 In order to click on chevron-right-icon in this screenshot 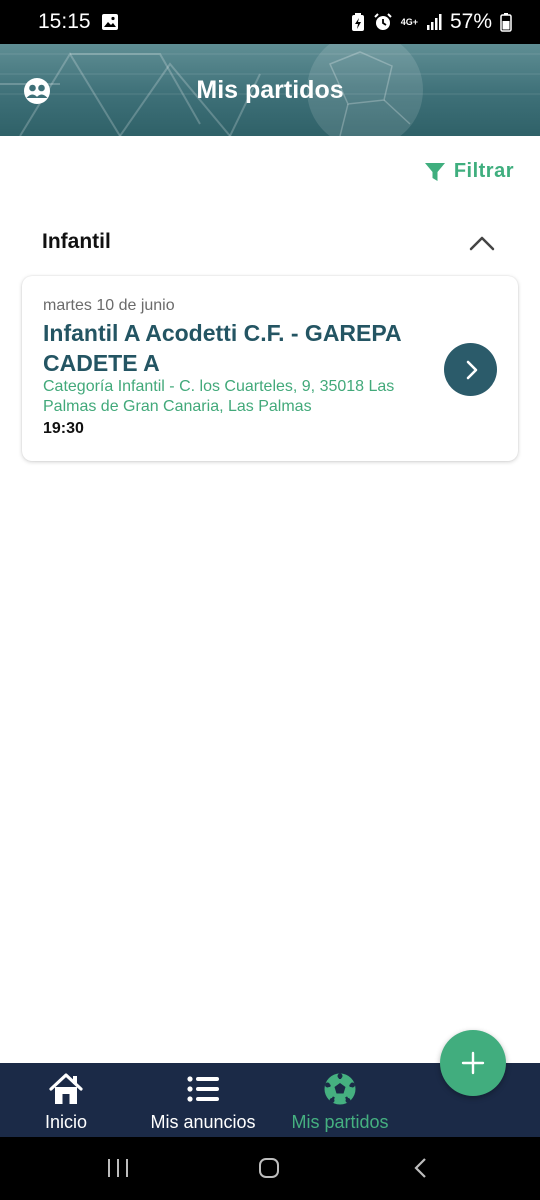, I will do `click(471, 369)`.